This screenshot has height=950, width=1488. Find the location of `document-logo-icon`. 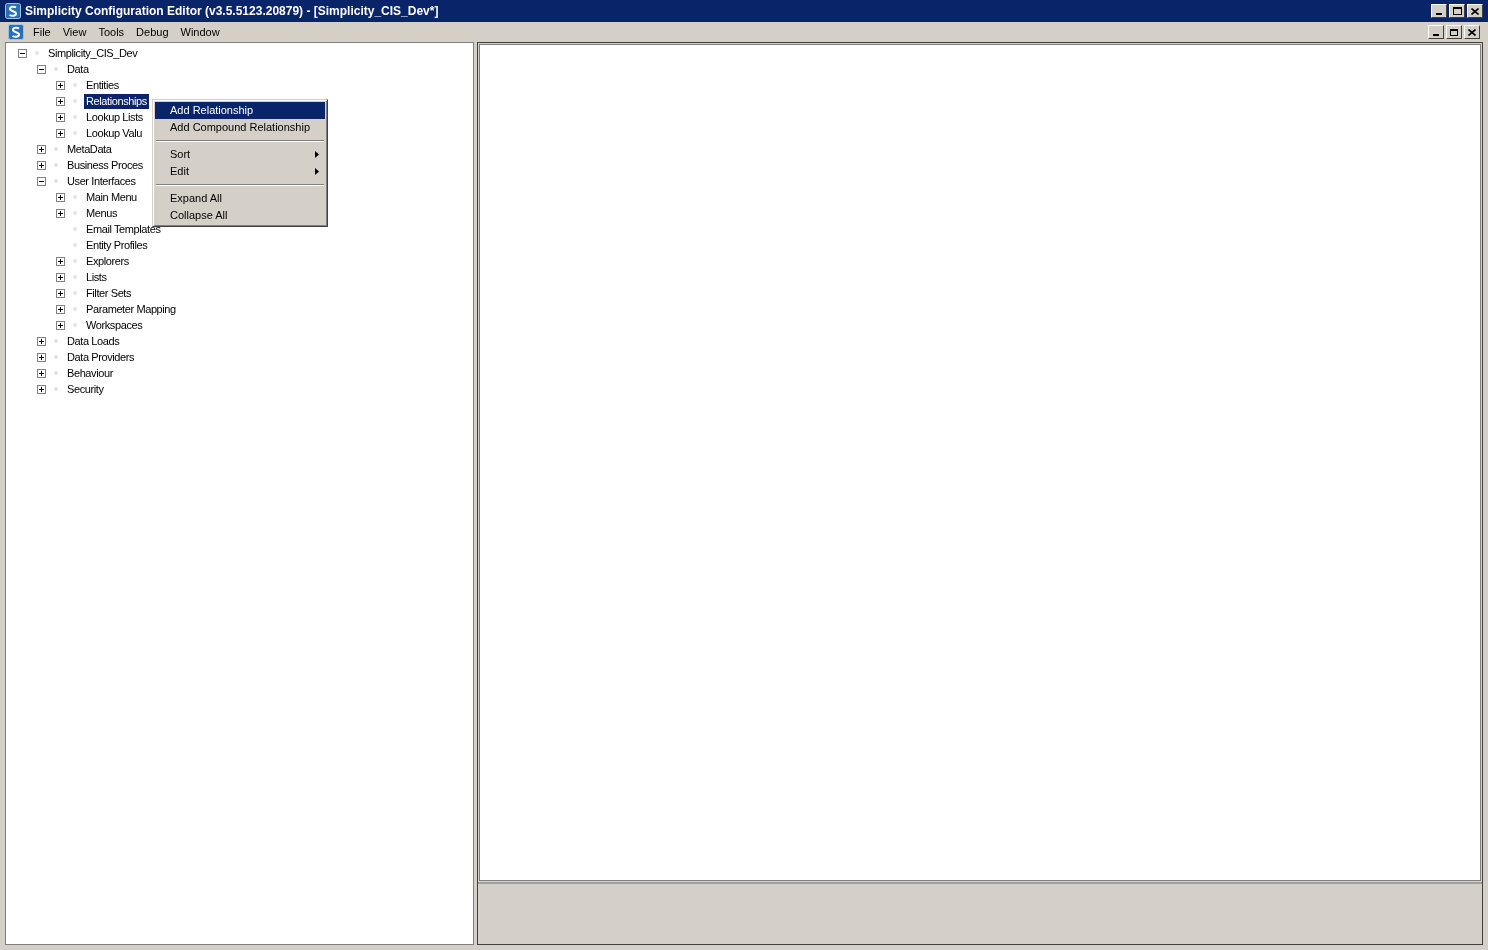

document-logo-icon is located at coordinates (16, 32).